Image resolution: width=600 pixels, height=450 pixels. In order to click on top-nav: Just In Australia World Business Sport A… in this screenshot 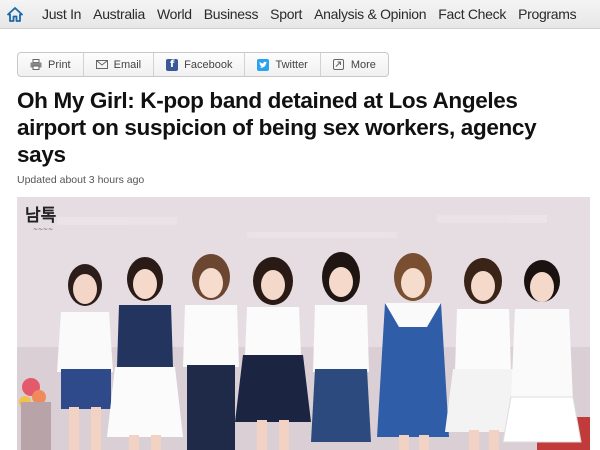, I will do `click(300, 14)`.